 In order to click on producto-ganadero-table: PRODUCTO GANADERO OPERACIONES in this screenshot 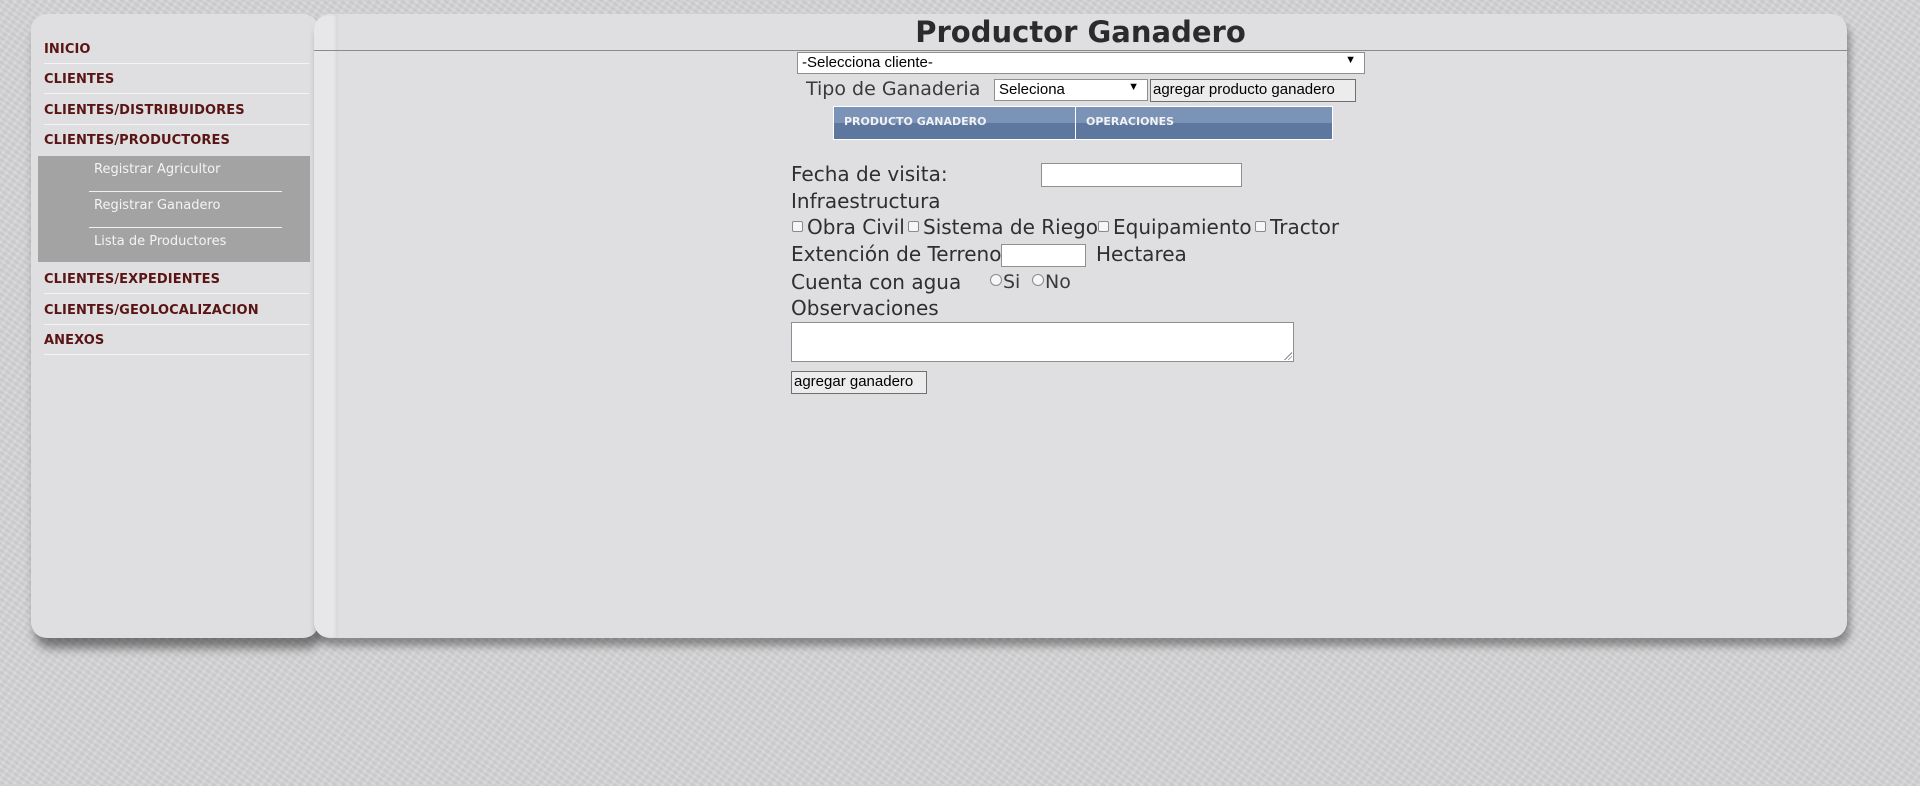, I will do `click(1083, 123)`.